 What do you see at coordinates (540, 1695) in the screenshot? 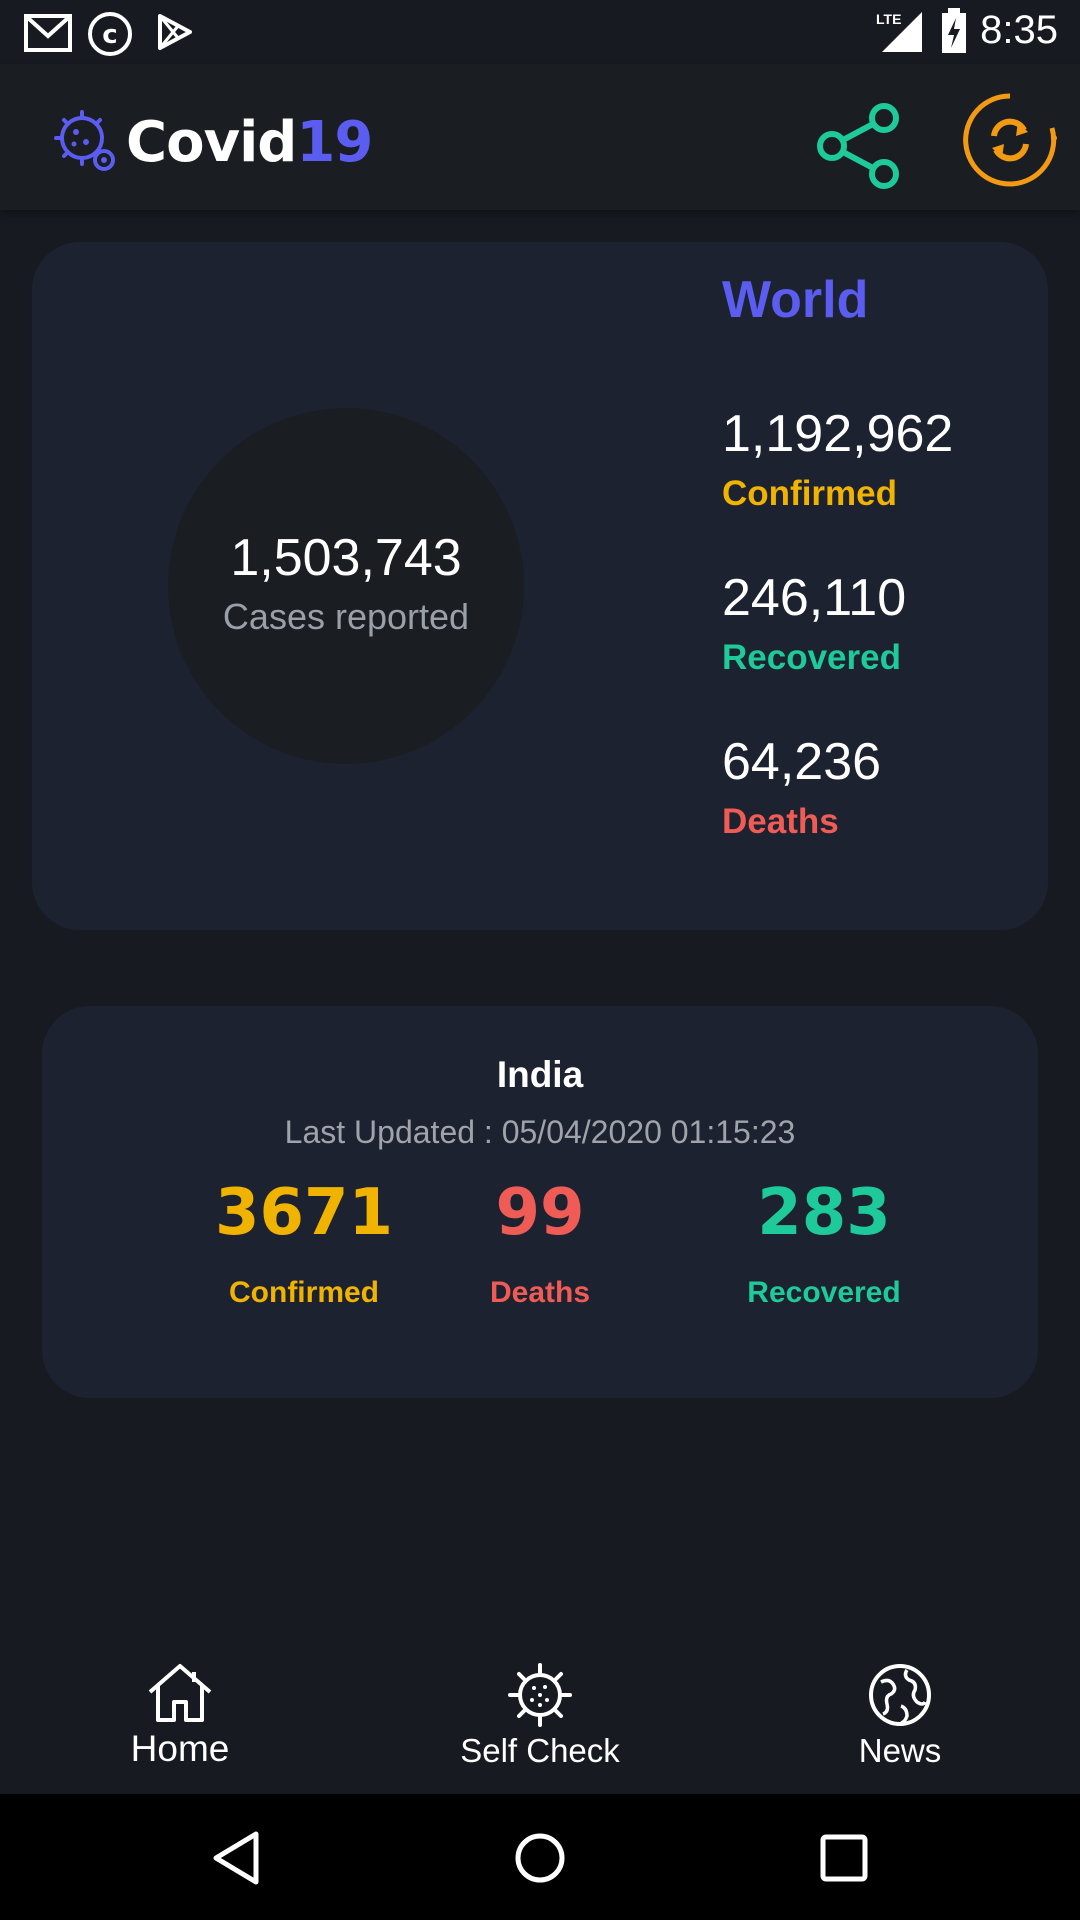
I see `virus-icon` at bounding box center [540, 1695].